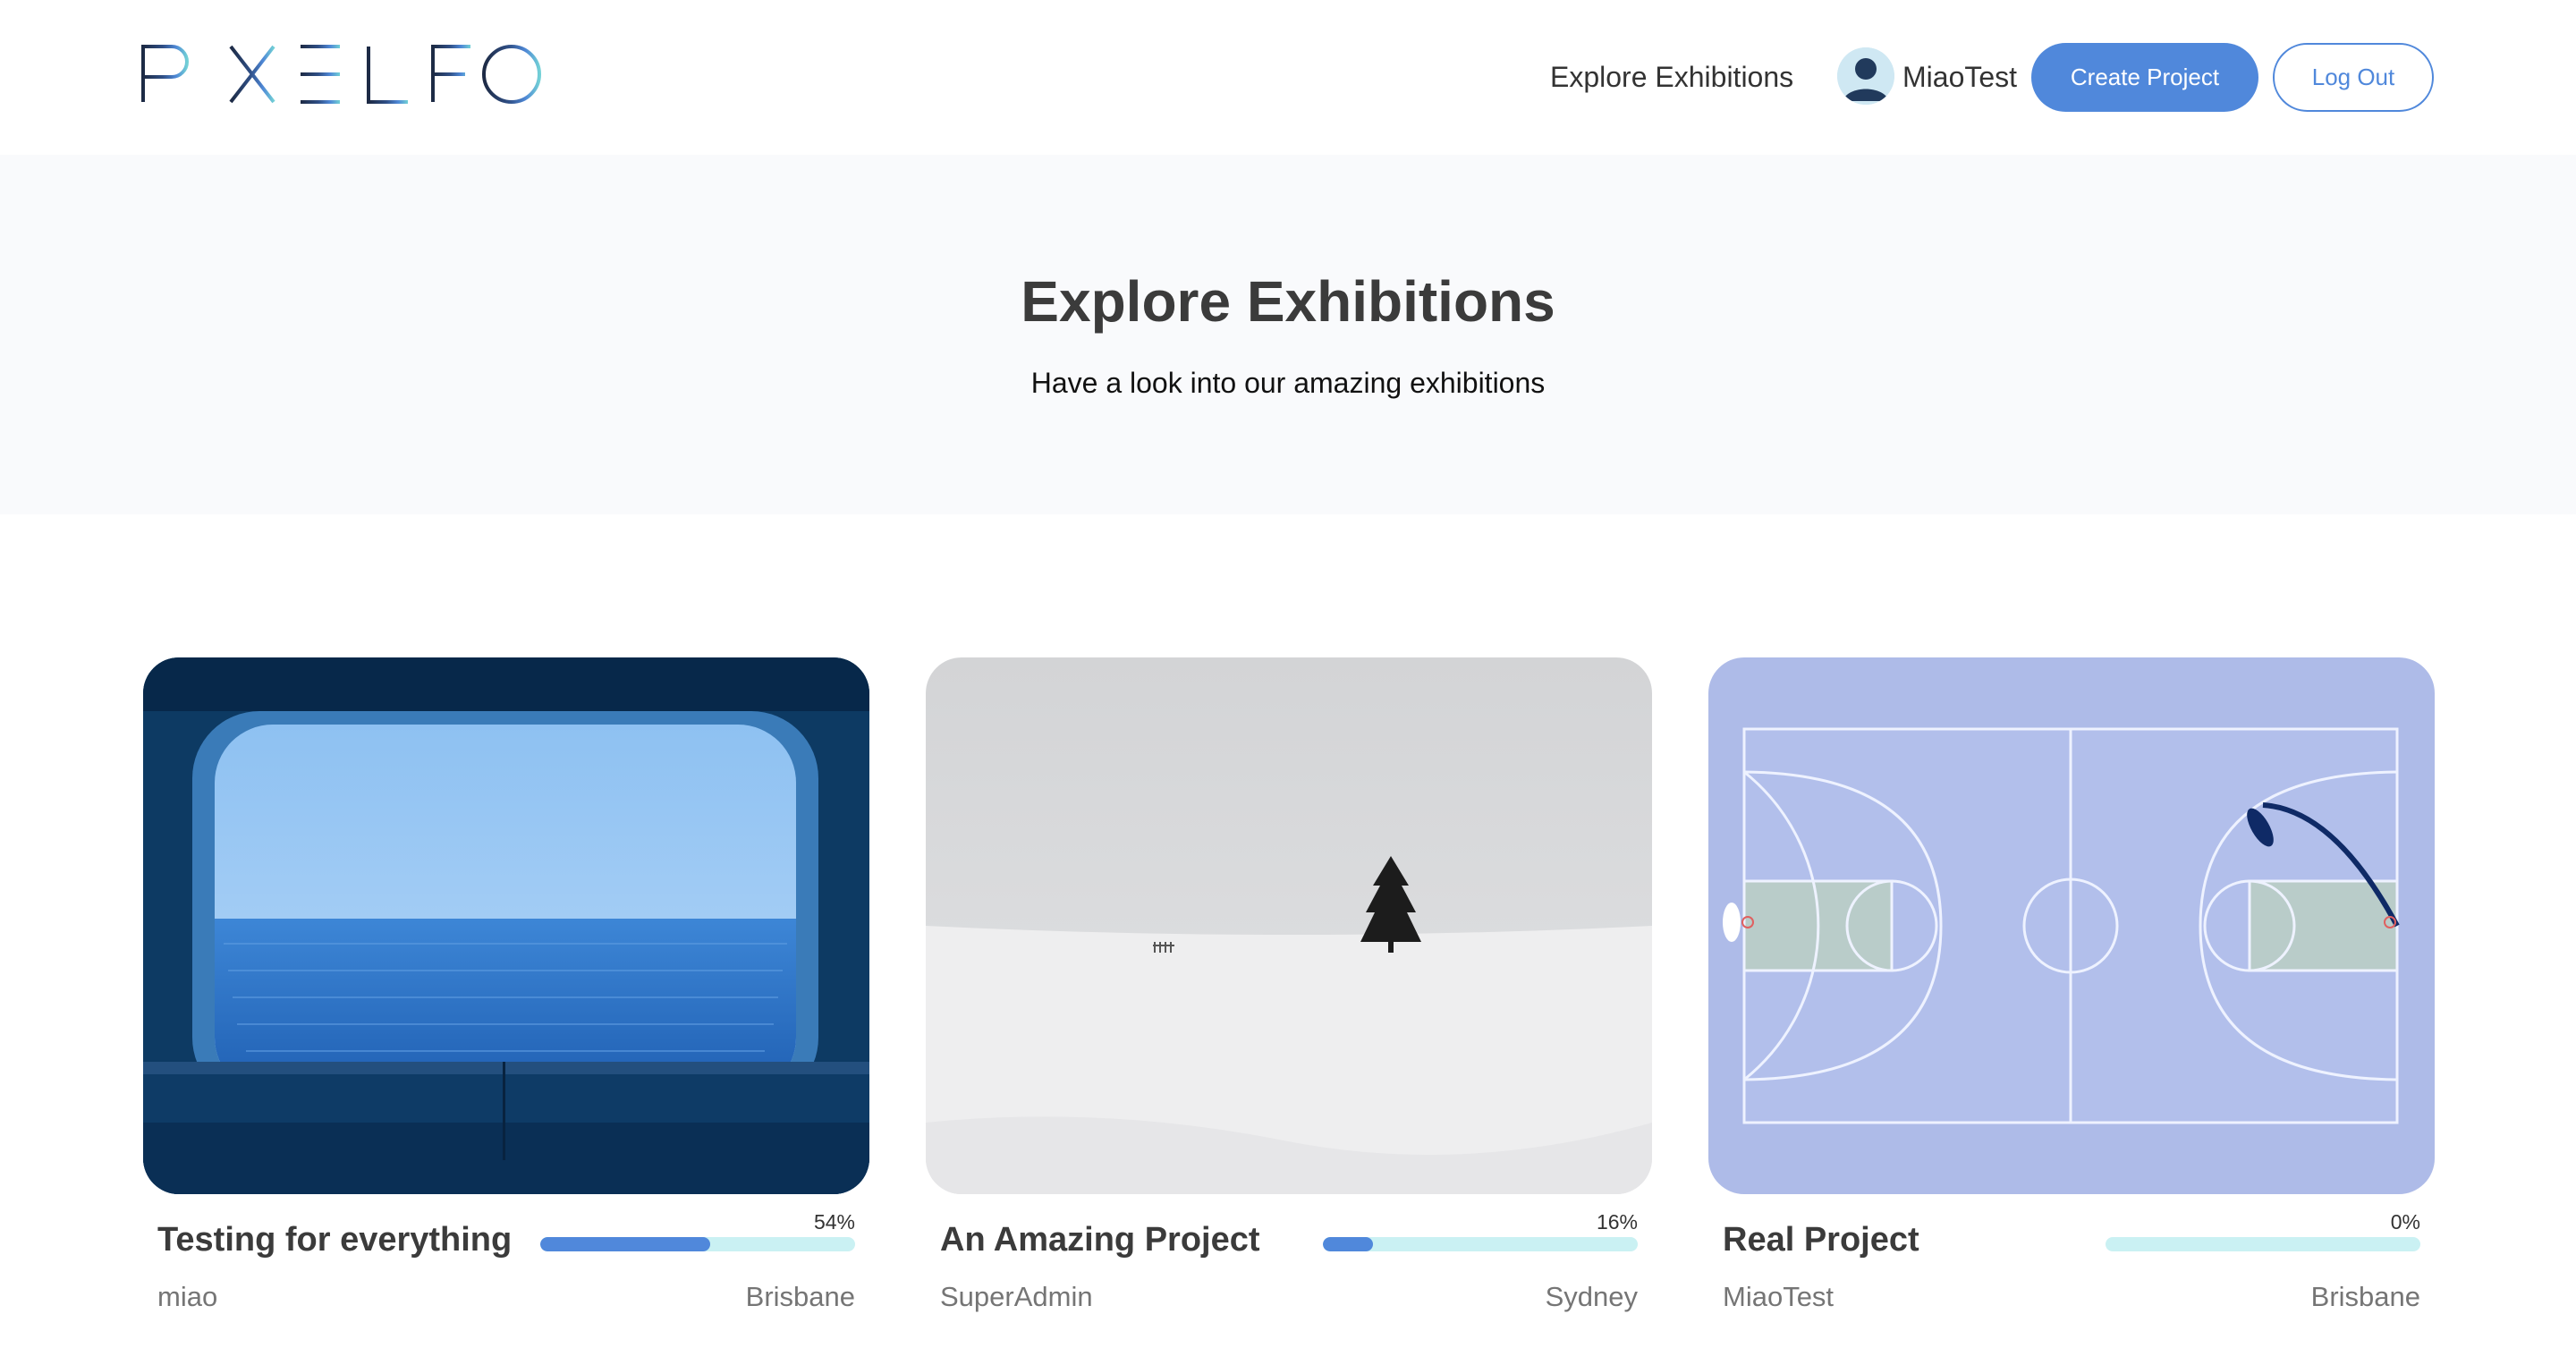 The width and height of the screenshot is (2576, 1365). What do you see at coordinates (1671, 77) in the screenshot?
I see `nav-explore-exhibitions: Explore Exhibitions` at bounding box center [1671, 77].